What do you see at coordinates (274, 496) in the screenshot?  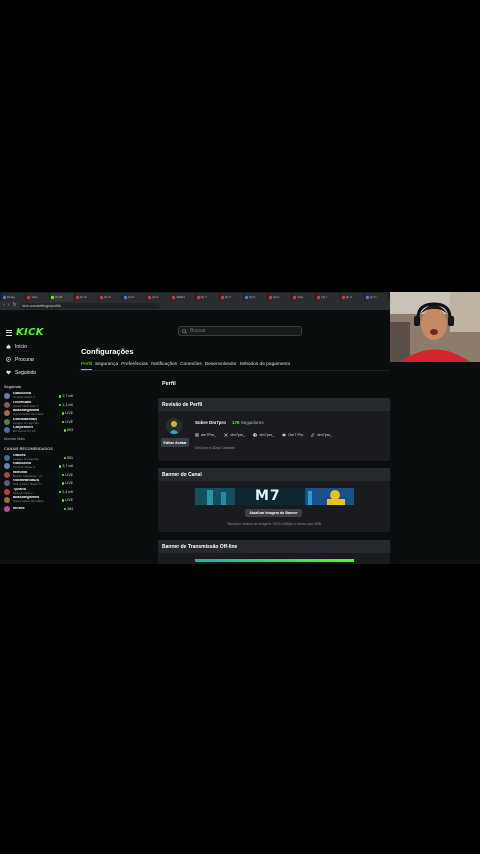 I see `banner-image: M7` at bounding box center [274, 496].